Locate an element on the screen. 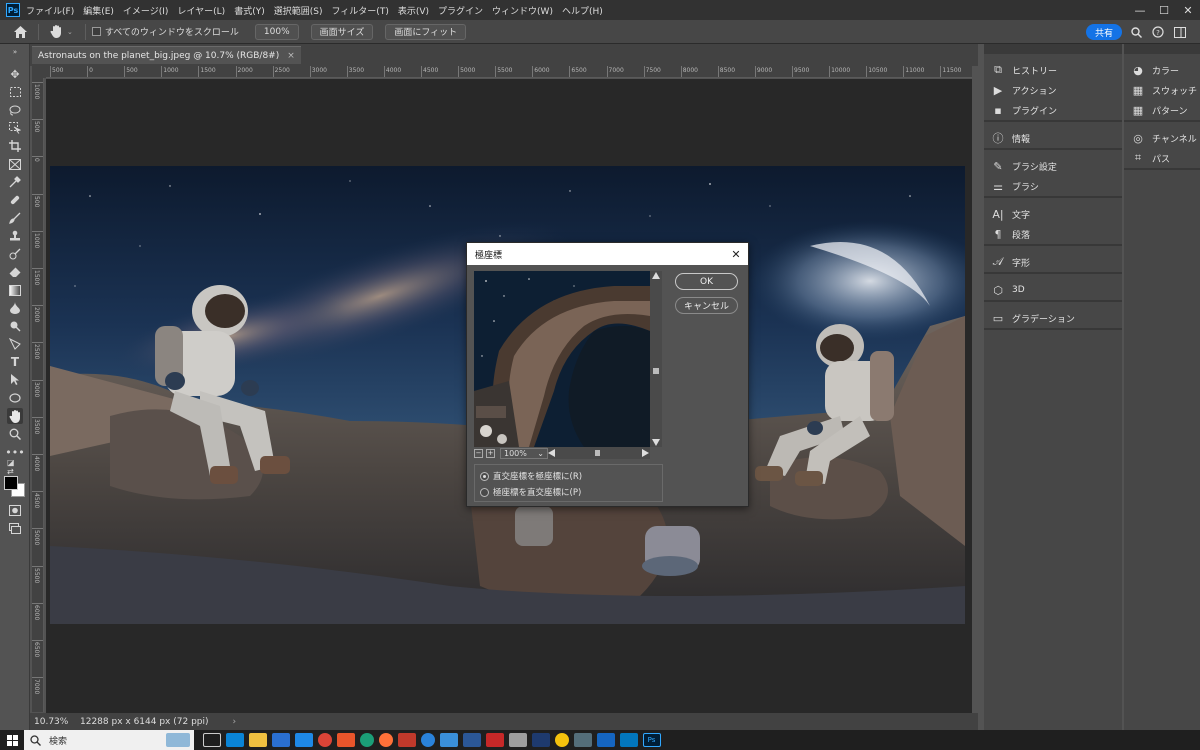 This screenshot has height=750, width=1200. workspace-icon is located at coordinates (1180, 32).